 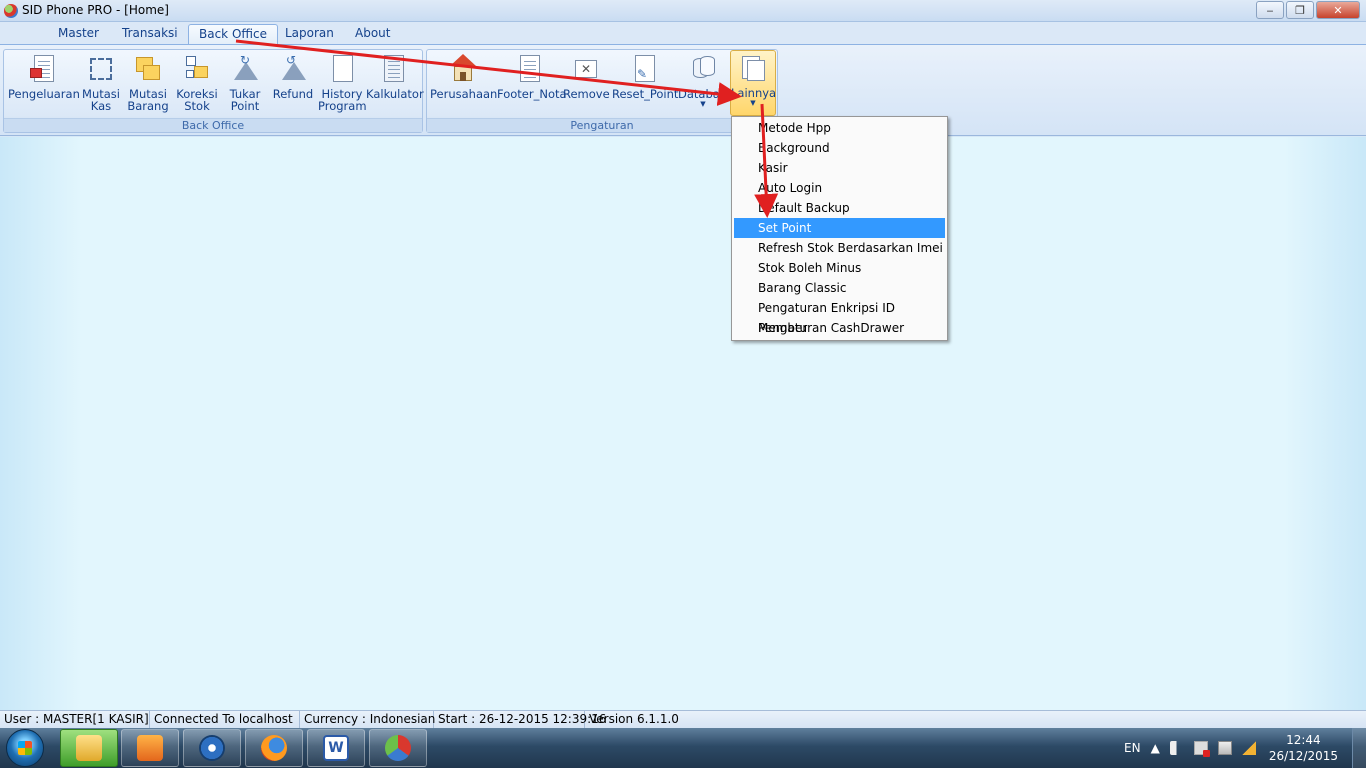 I want to click on refund-button: ↺ Refund, so click(x=293, y=84).